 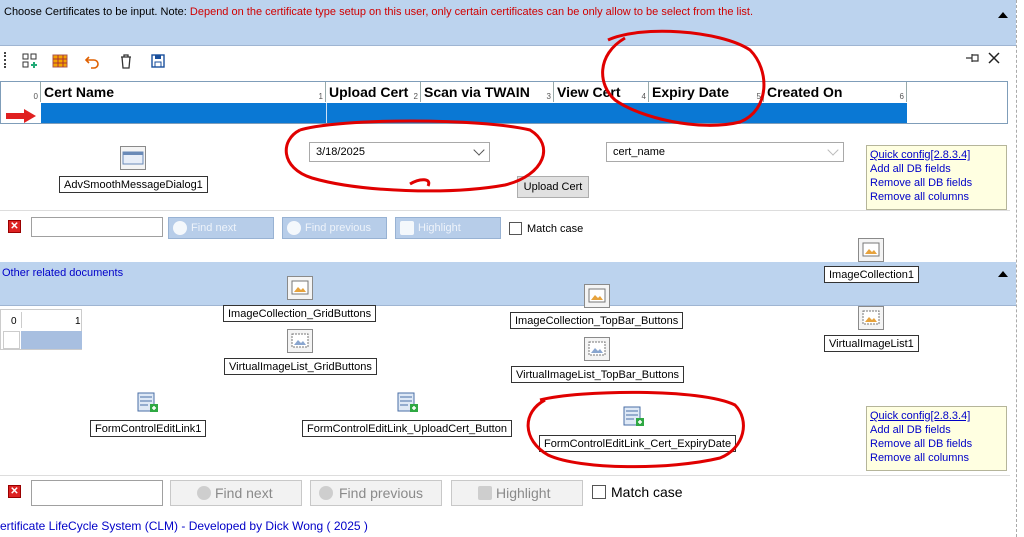 What do you see at coordinates (1020, 268) in the screenshot?
I see `right-edge-divider` at bounding box center [1020, 268].